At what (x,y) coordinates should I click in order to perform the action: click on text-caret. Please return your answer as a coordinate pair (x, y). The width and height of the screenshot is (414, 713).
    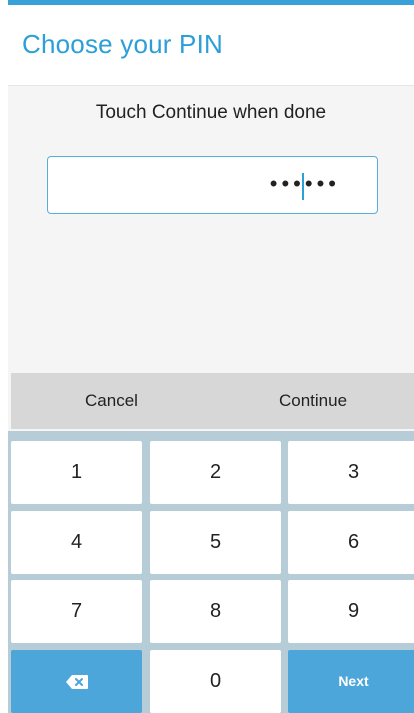
    Looking at the image, I should click on (303, 186).